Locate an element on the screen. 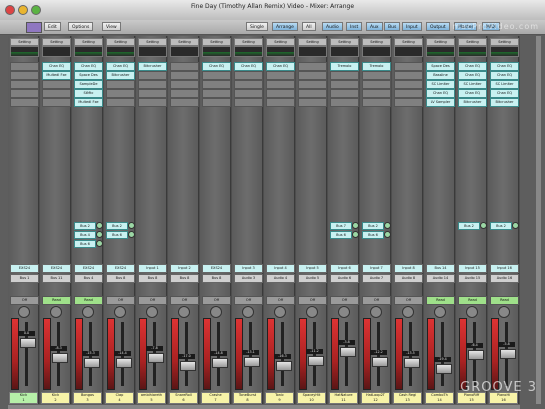 The image size is (545, 409). tab-arrange: Arrange is located at coordinates (285, 26).